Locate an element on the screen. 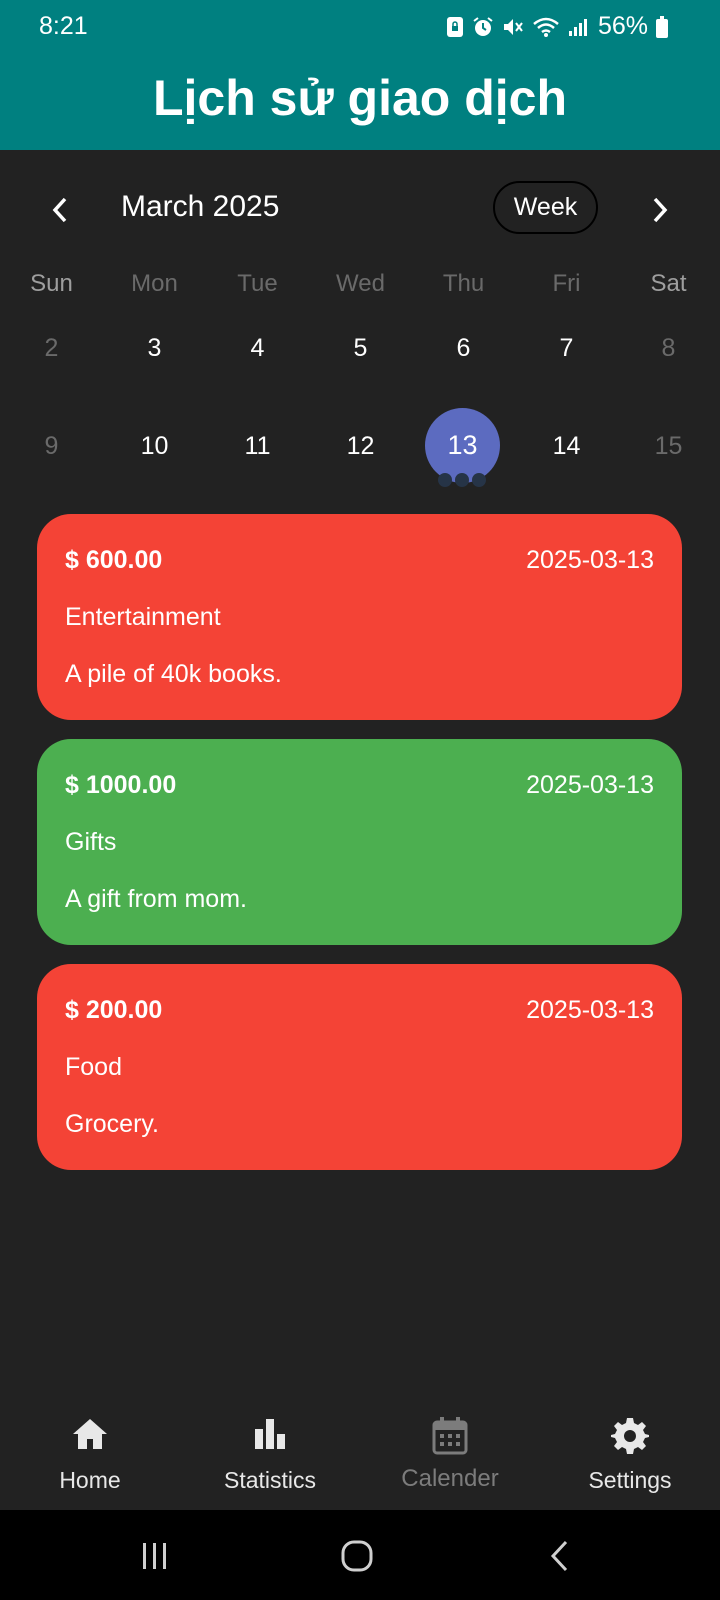 Image resolution: width=720 pixels, height=1600 pixels. calendar-day: 9 is located at coordinates (51, 446).